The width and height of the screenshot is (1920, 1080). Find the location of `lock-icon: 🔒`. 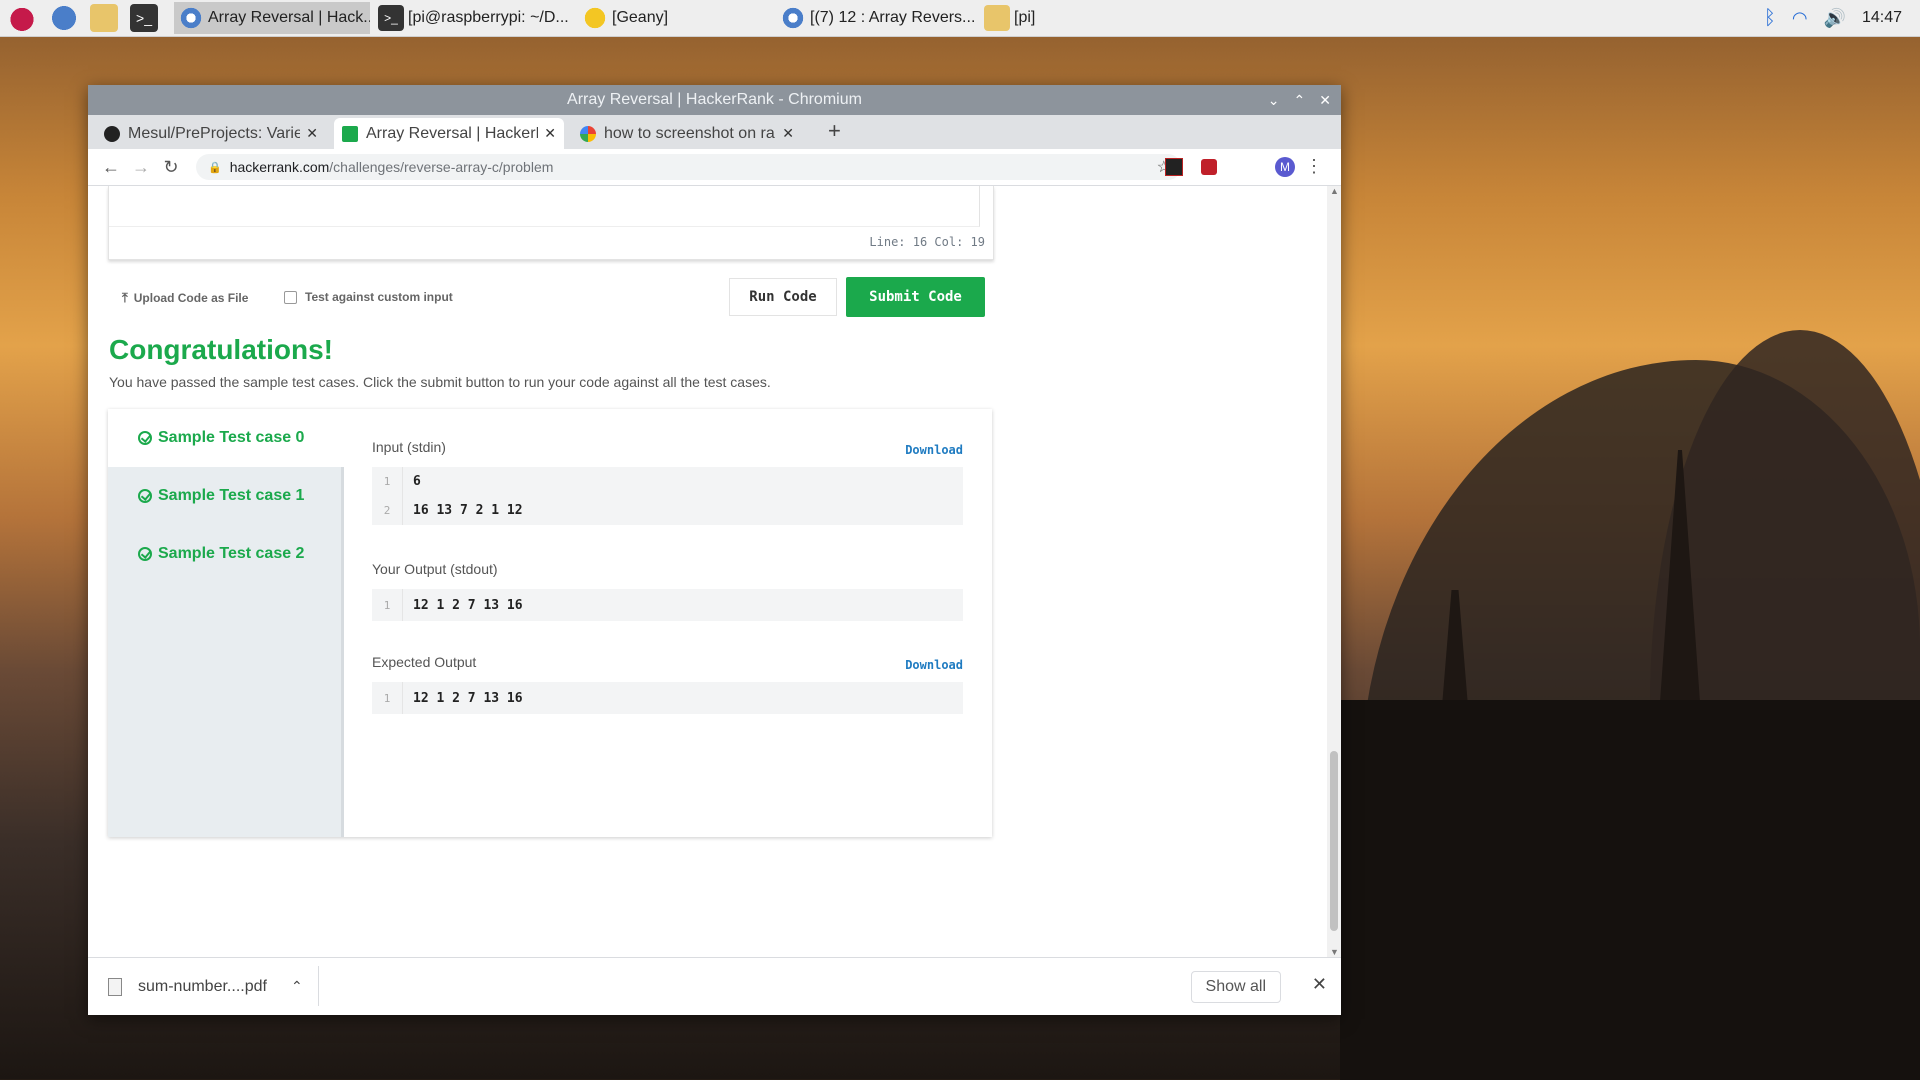

lock-icon: 🔒 is located at coordinates (215, 167).